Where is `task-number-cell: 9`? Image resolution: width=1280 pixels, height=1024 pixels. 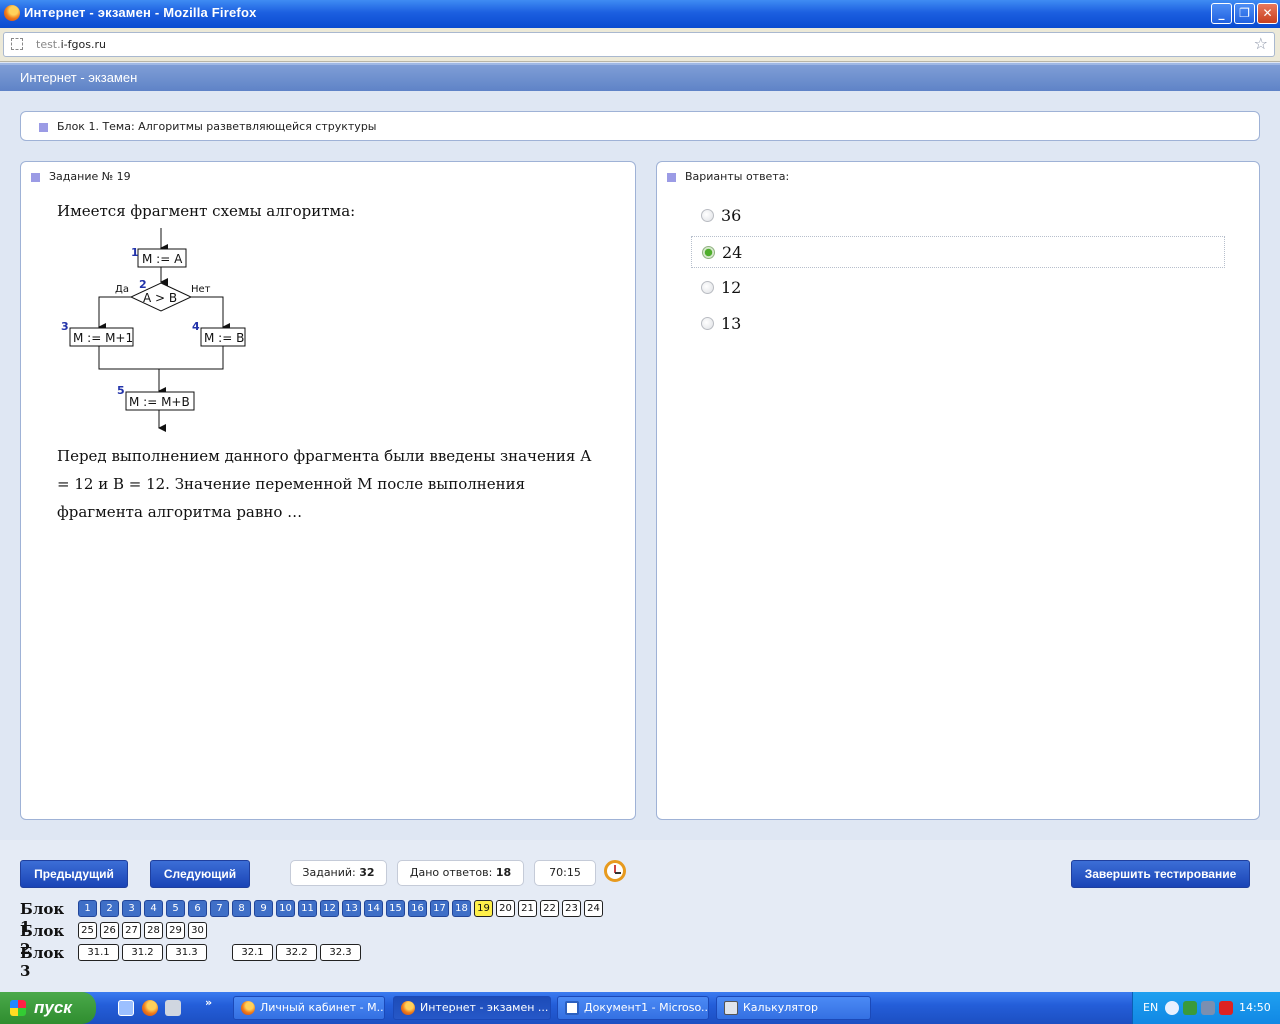
task-number-cell: 9 is located at coordinates (263, 908).